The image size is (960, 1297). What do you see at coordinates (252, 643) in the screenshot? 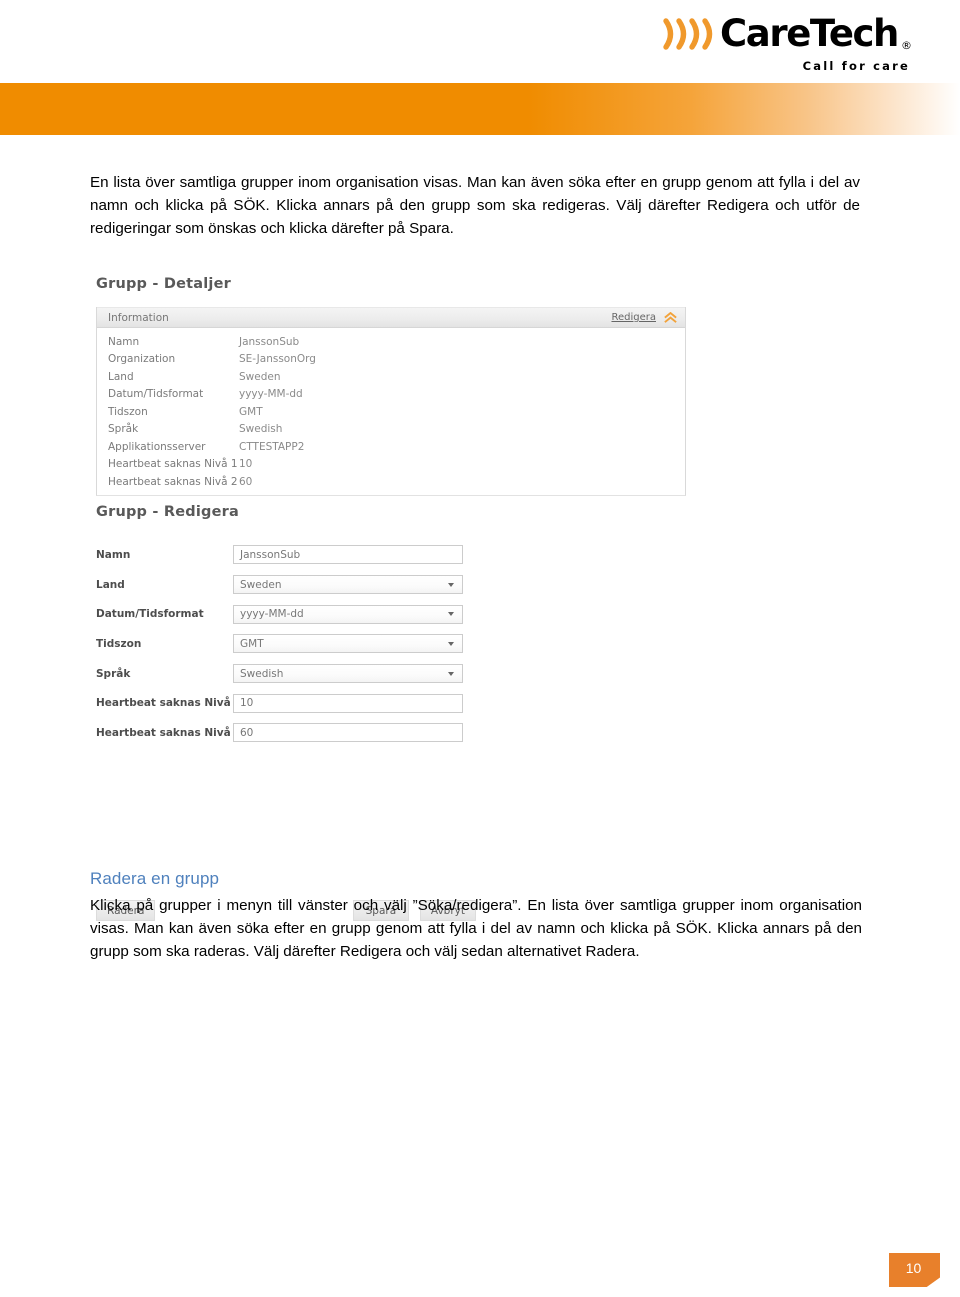
I see `field-value: GMT` at bounding box center [252, 643].